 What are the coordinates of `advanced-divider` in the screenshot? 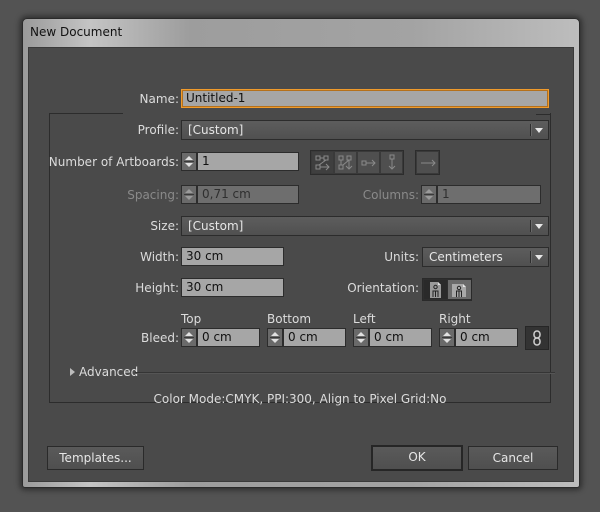 It's located at (345, 372).